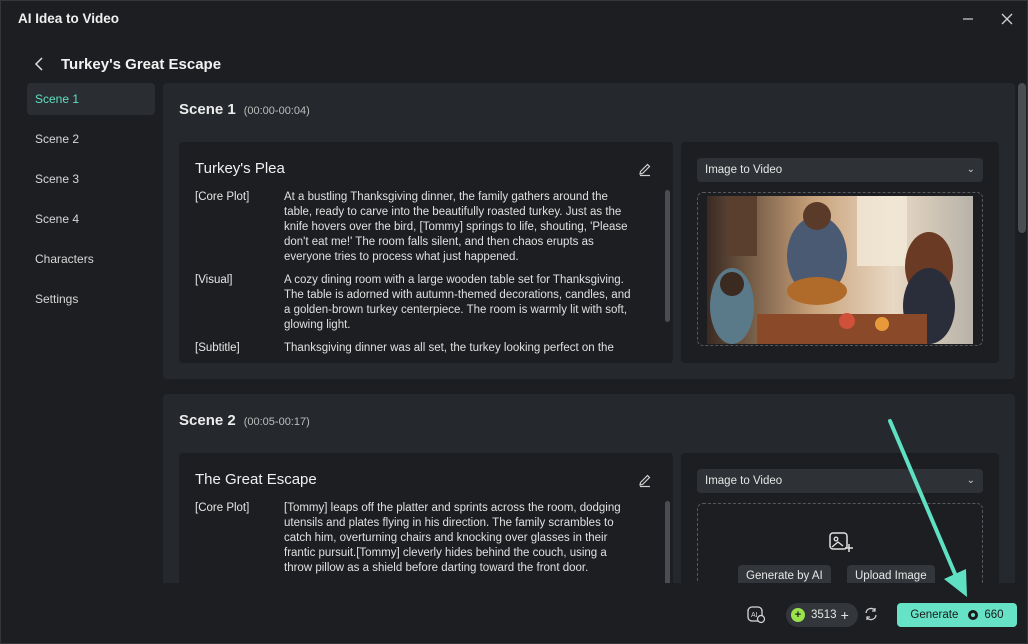  I want to click on credit-coin-icon, so click(973, 615).